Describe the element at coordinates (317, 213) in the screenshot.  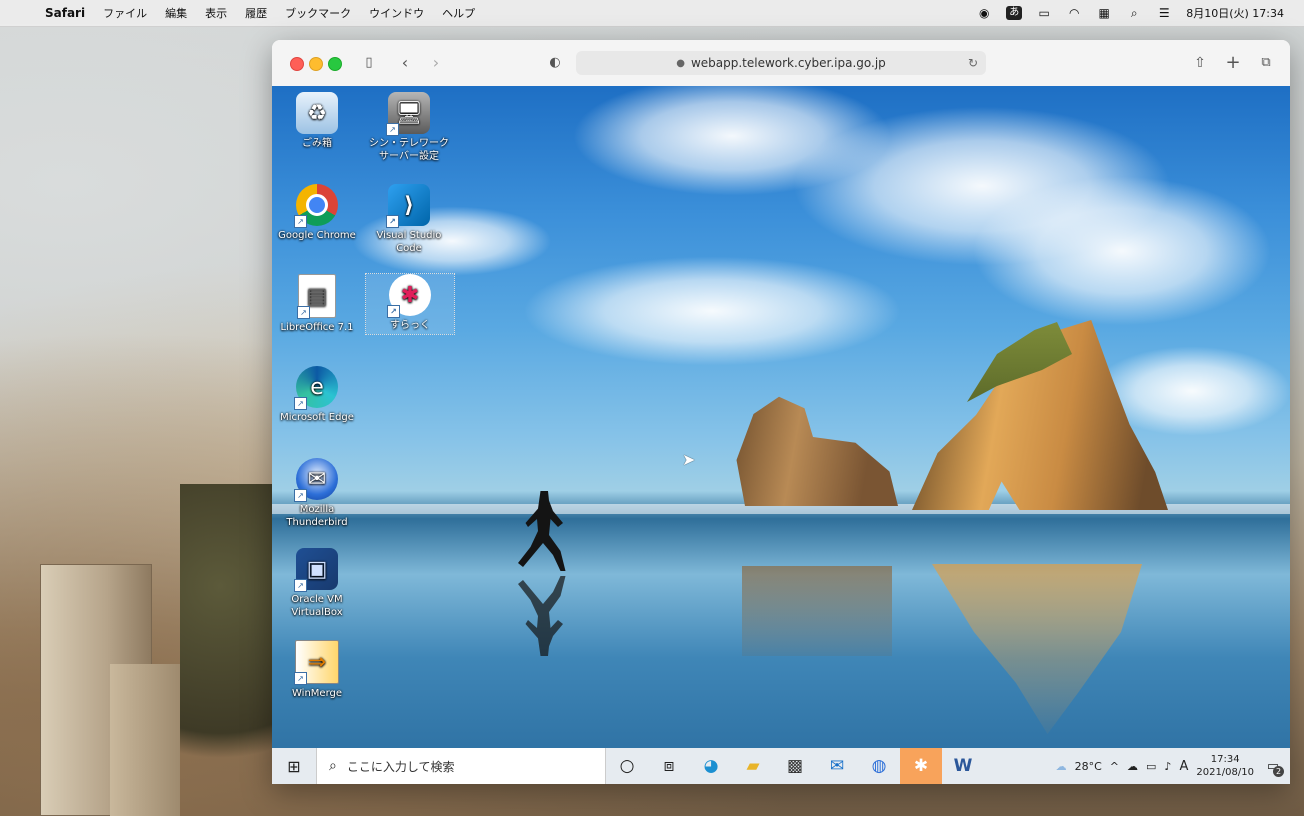
I see `desktop-icon-chrome: ↗ Google Chrome` at that location.